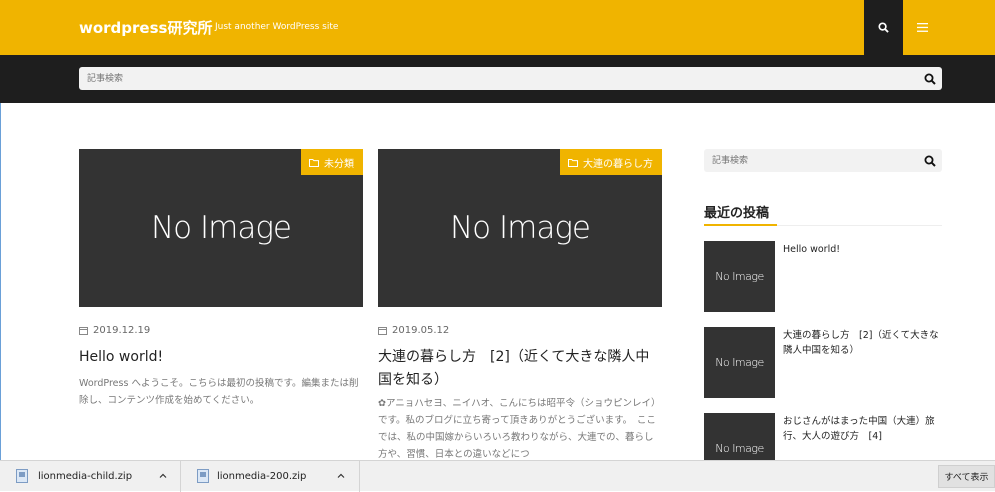  I want to click on download-item: lionmedia-200.zip, so click(270, 476).